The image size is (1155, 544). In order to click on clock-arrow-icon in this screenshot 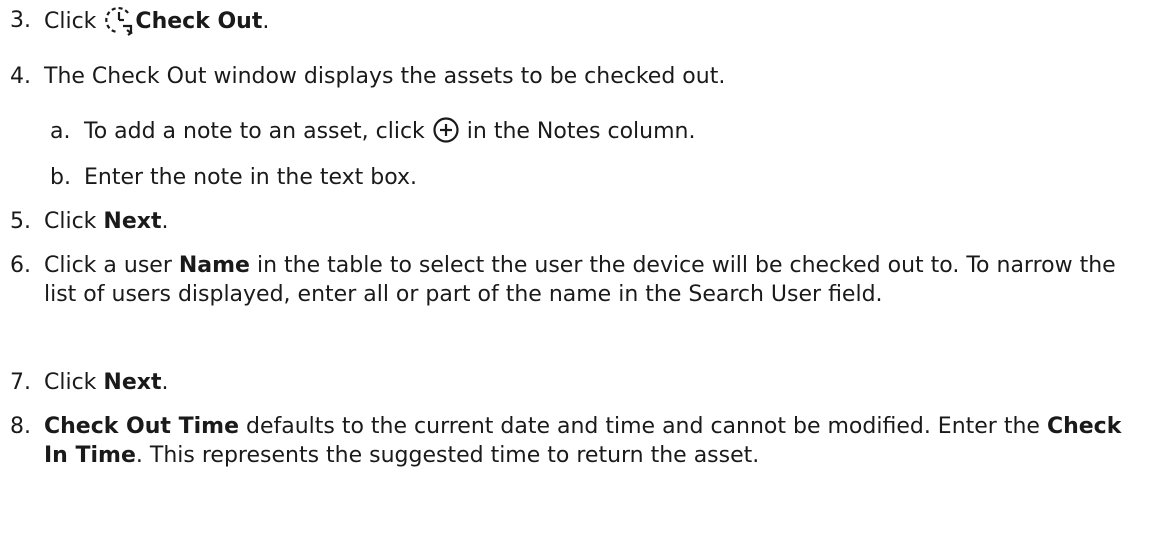, I will do `click(119, 20)`.